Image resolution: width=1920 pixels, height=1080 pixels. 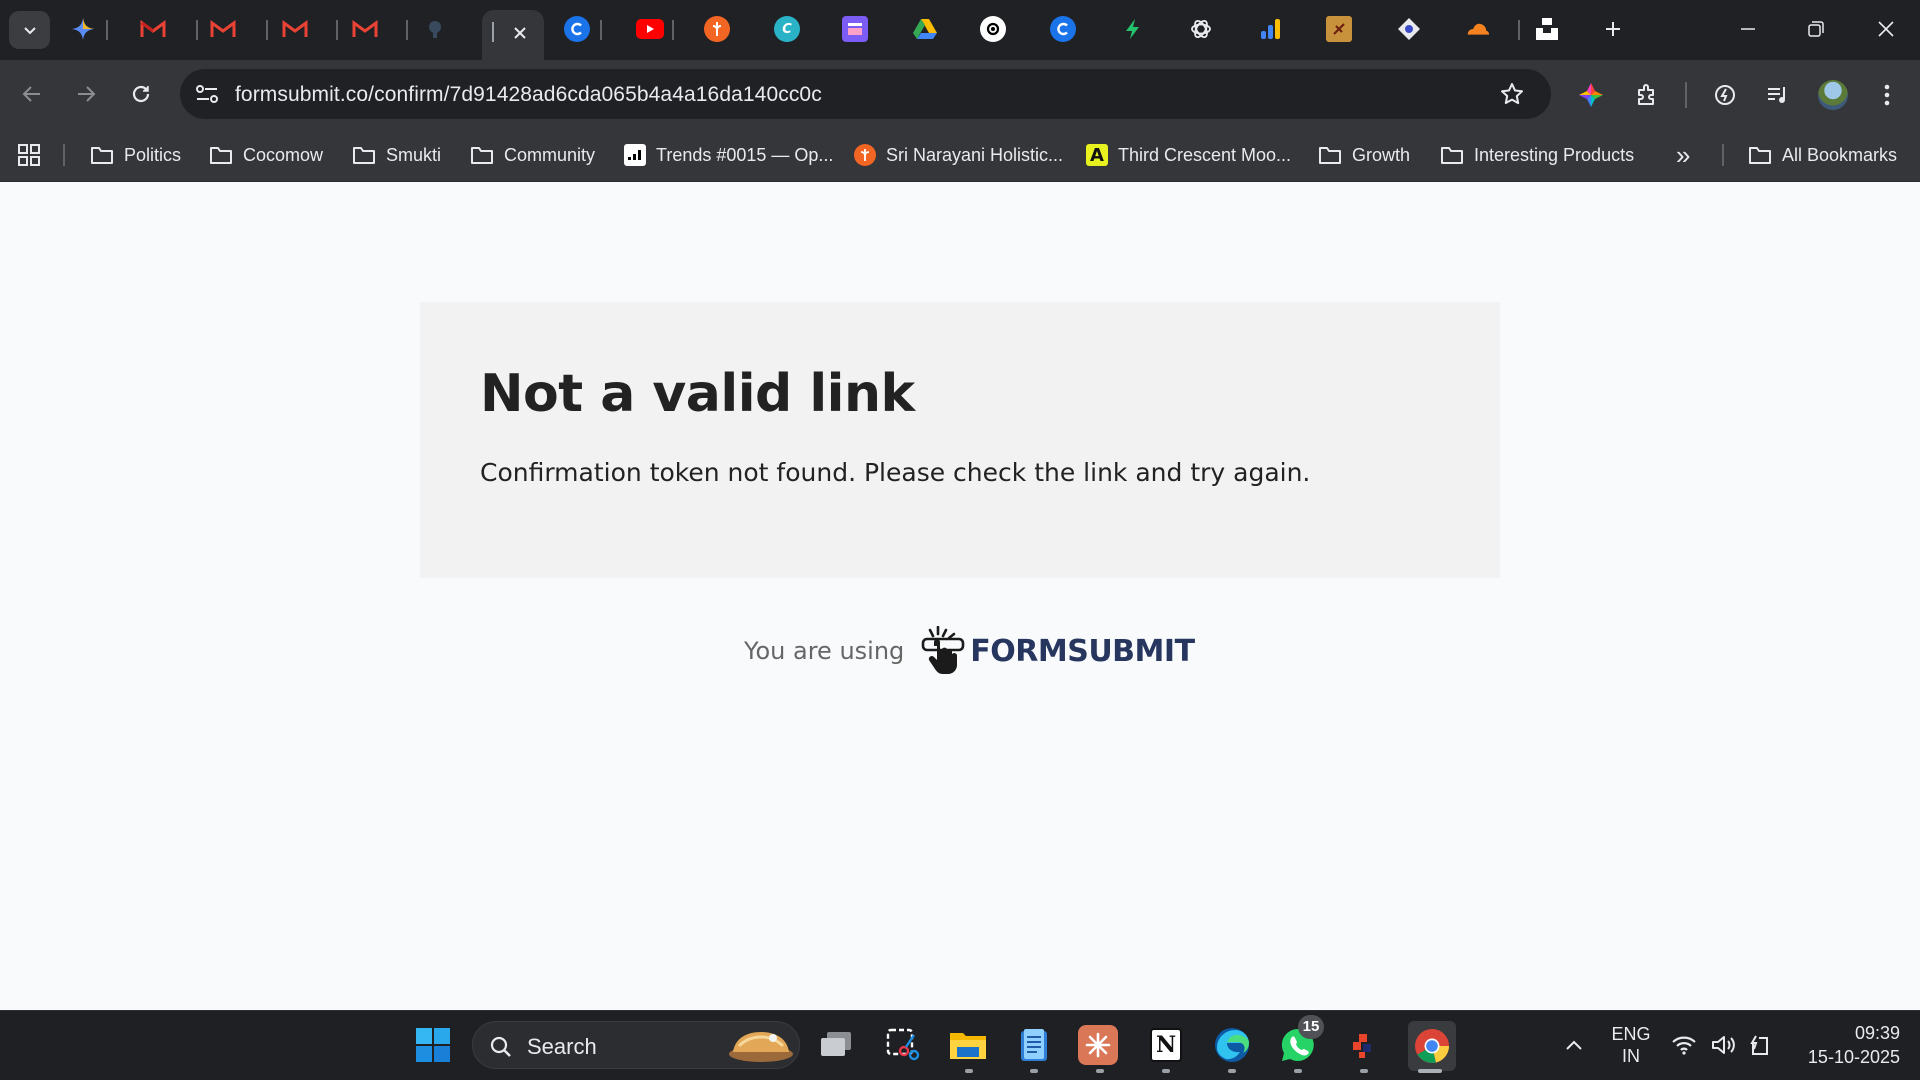 What do you see at coordinates (1686, 95) in the screenshot?
I see `toolbar-divider` at bounding box center [1686, 95].